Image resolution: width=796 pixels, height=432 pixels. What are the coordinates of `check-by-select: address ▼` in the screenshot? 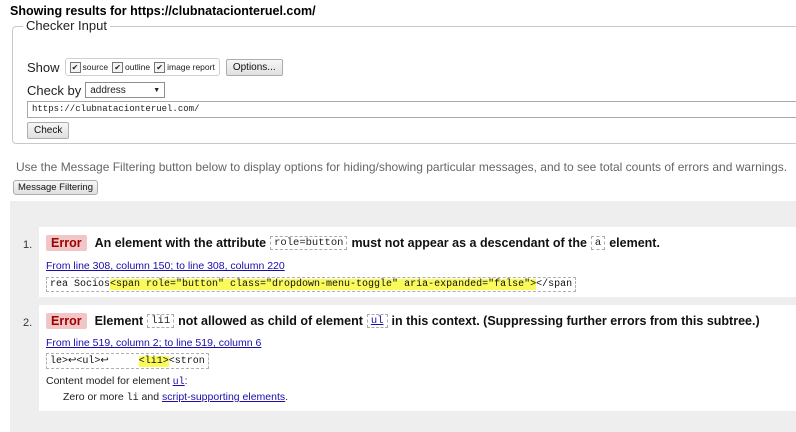 It's located at (125, 90).